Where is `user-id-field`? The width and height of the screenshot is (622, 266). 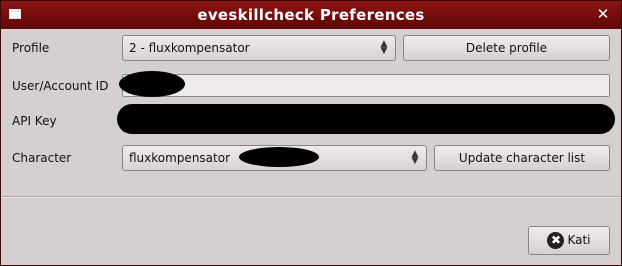 user-id-field is located at coordinates (366, 85).